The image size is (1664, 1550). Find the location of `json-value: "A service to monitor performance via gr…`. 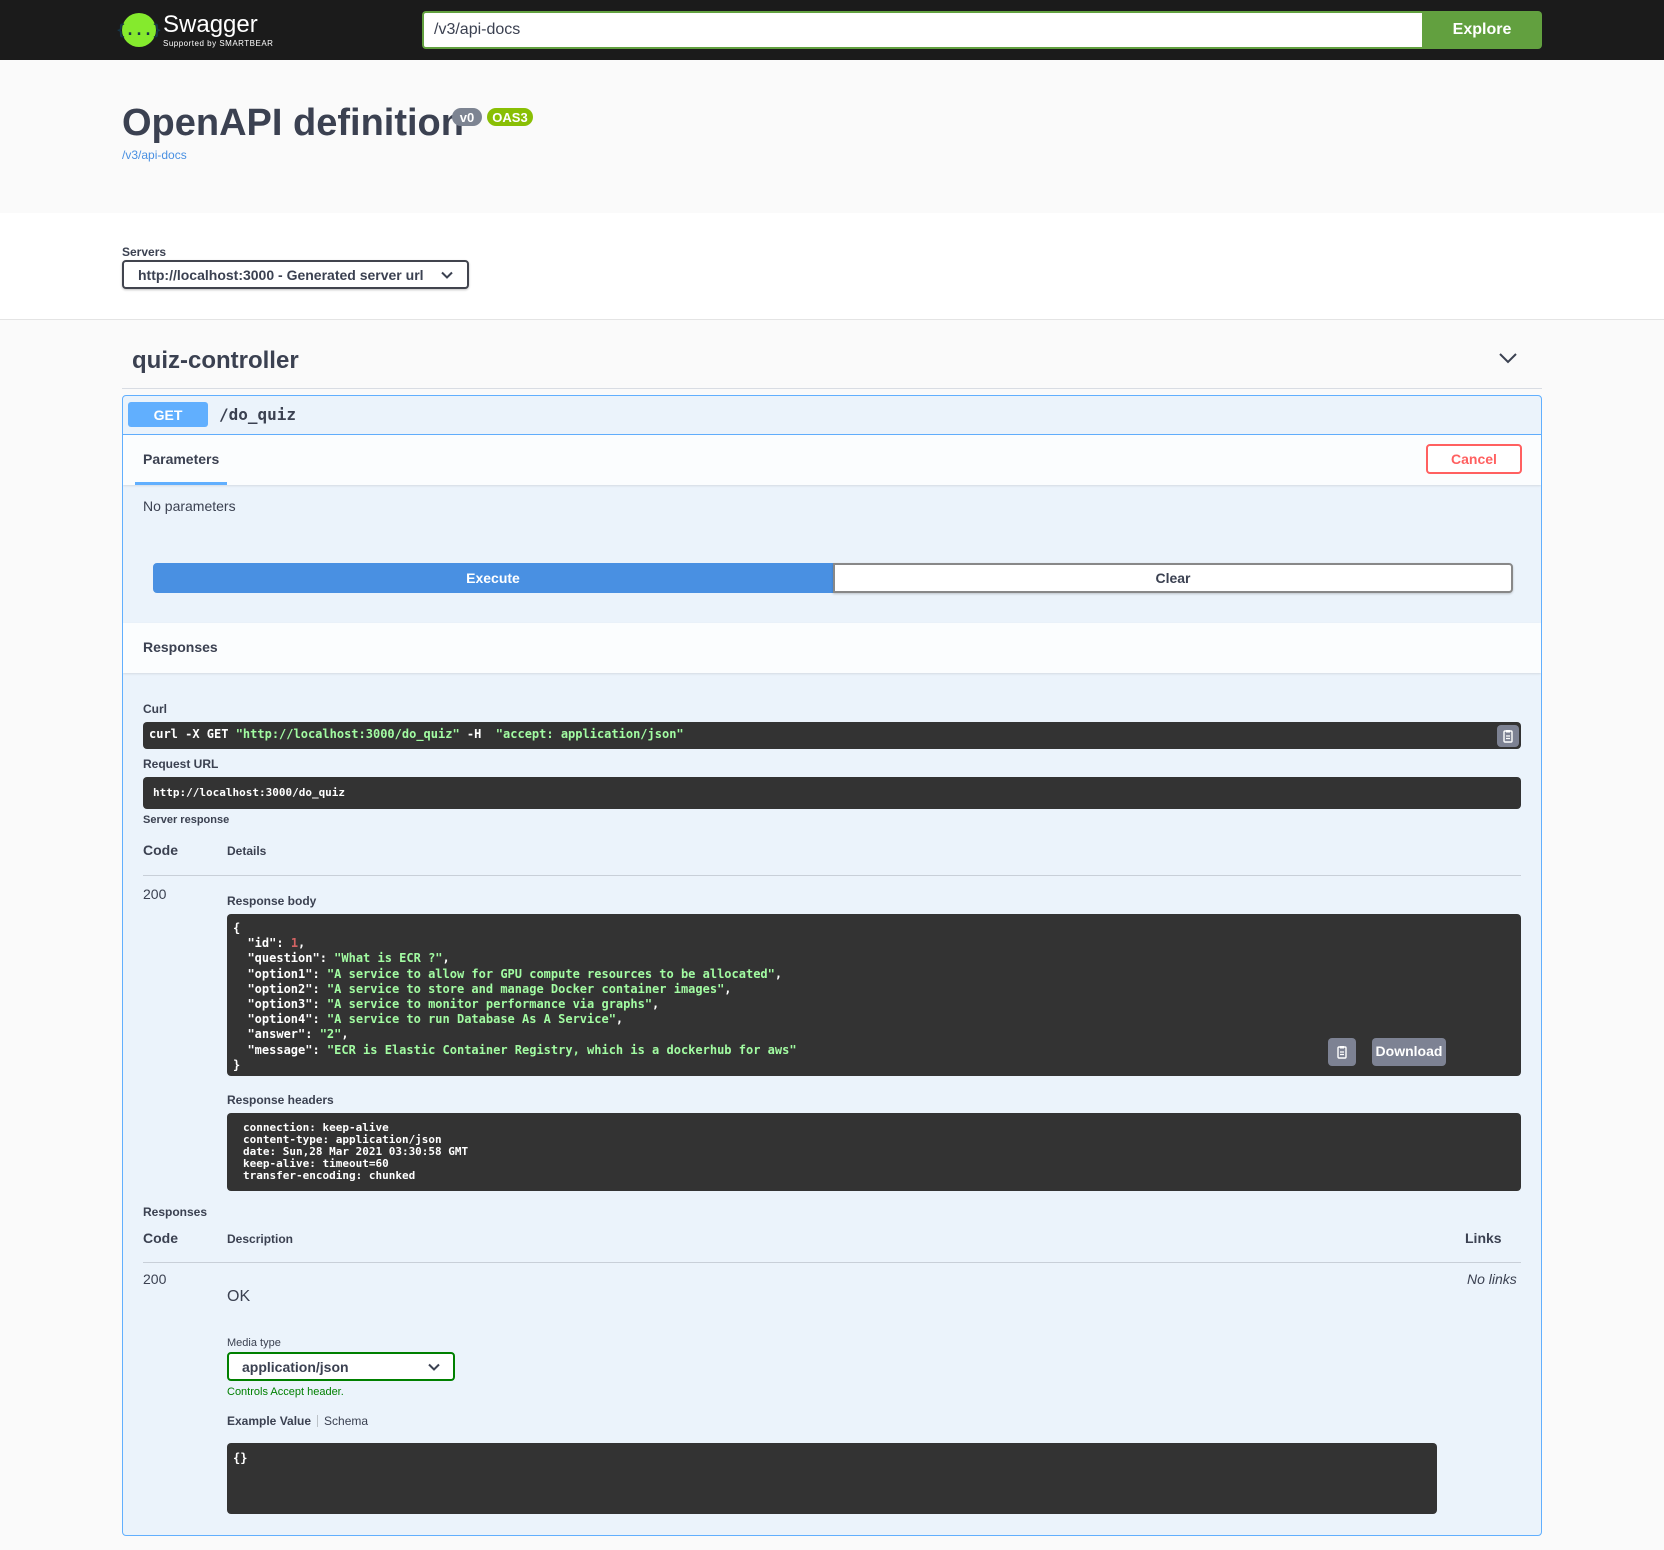

json-value: "A service to monitor performance via gr… is located at coordinates (489, 1004).